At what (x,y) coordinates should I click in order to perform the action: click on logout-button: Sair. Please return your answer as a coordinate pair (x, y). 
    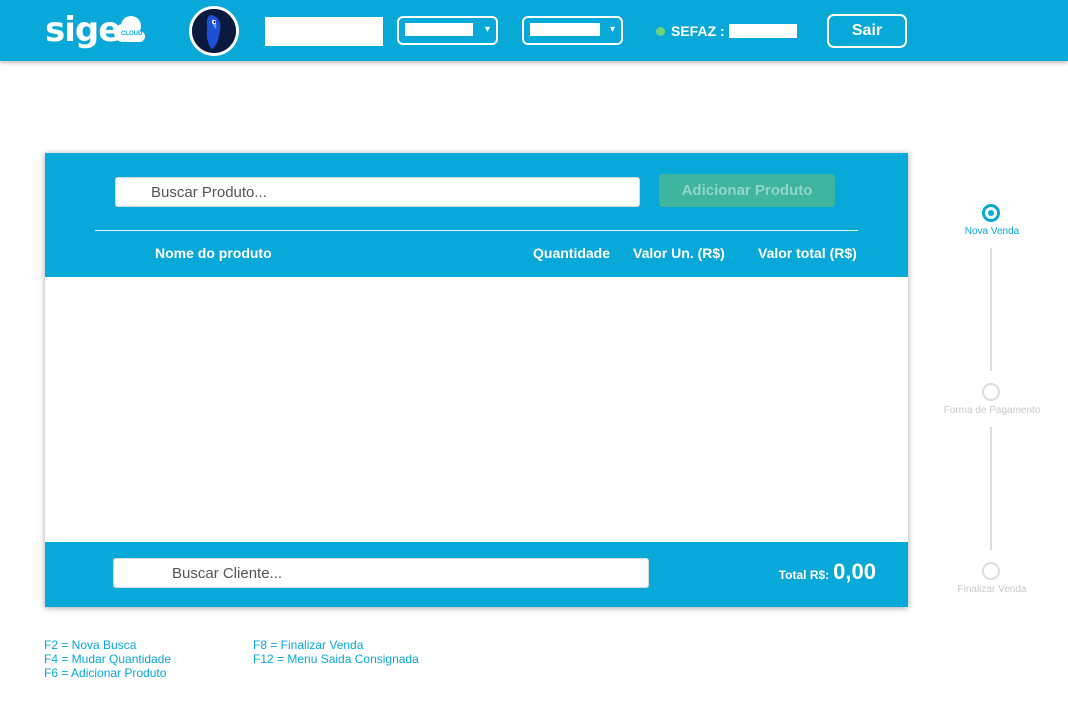
    Looking at the image, I should click on (867, 31).